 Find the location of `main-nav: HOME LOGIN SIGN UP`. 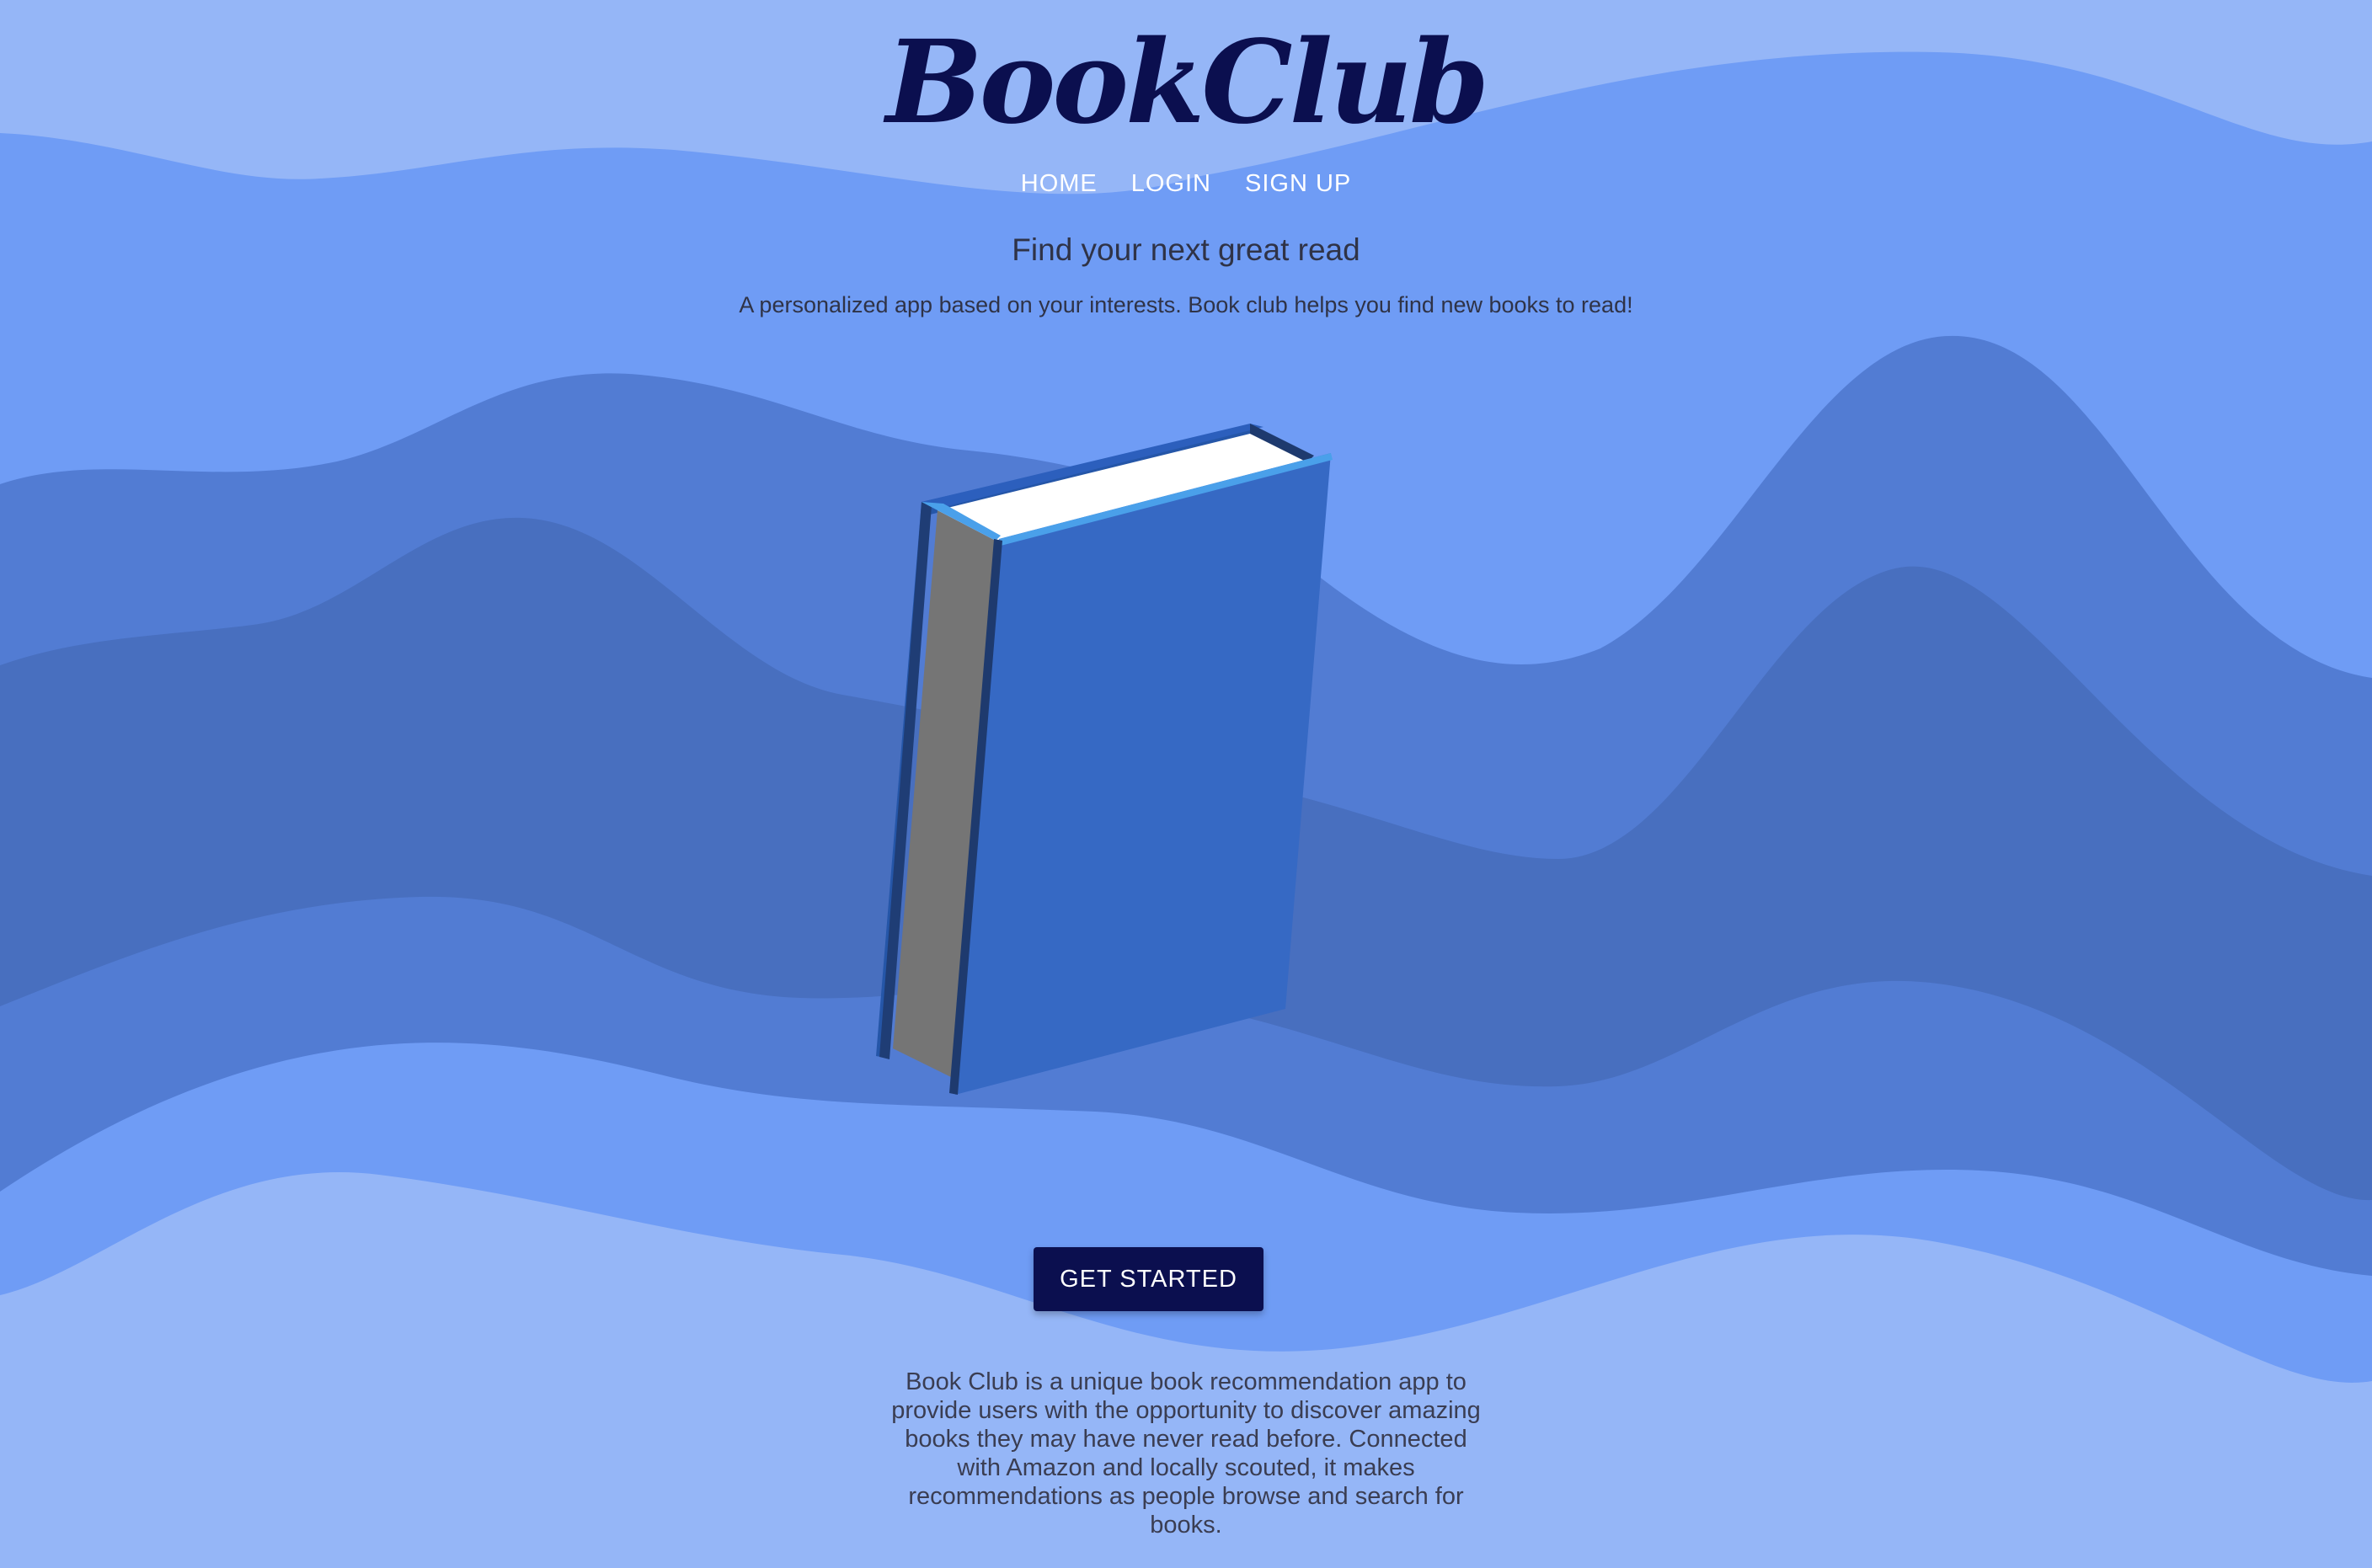

main-nav: HOME LOGIN SIGN UP is located at coordinates (1186, 183).